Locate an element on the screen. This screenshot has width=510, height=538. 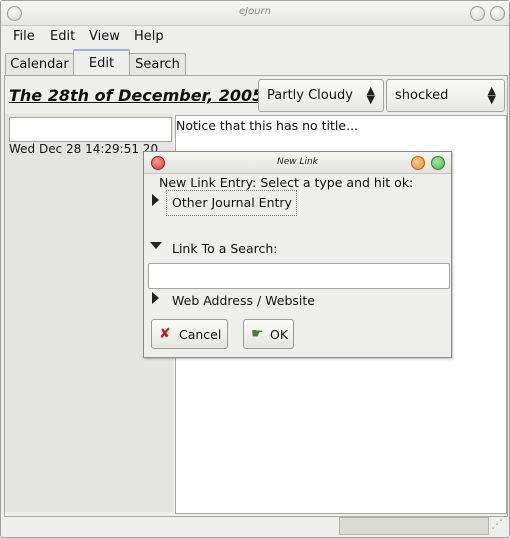
entry-title-input is located at coordinates (90, 129).